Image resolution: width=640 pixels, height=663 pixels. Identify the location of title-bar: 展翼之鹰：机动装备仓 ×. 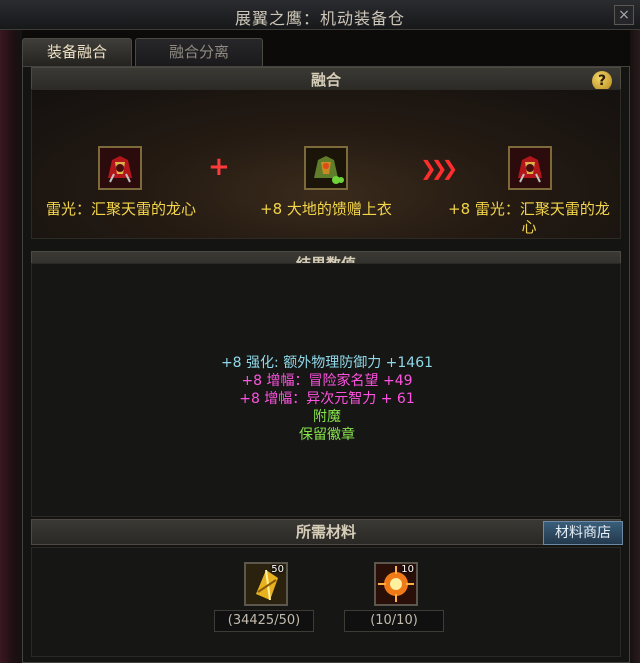
(320, 15).